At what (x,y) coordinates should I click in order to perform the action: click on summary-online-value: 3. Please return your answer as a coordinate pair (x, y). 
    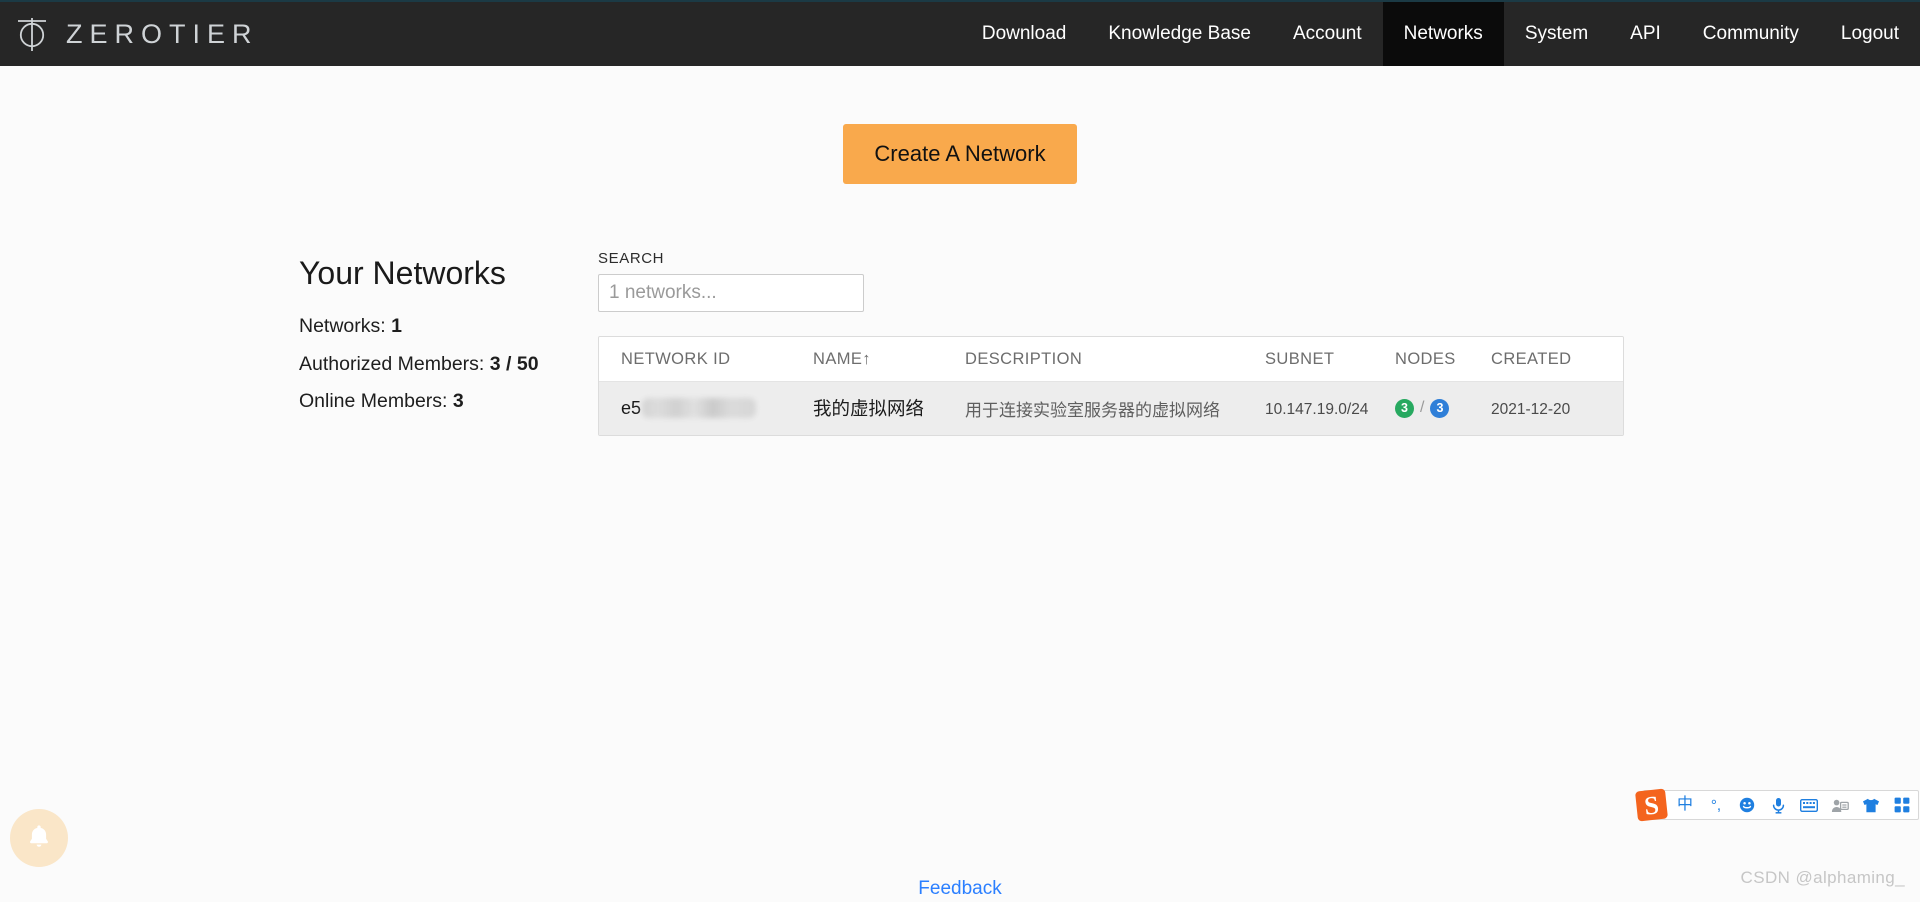
    Looking at the image, I should click on (458, 400).